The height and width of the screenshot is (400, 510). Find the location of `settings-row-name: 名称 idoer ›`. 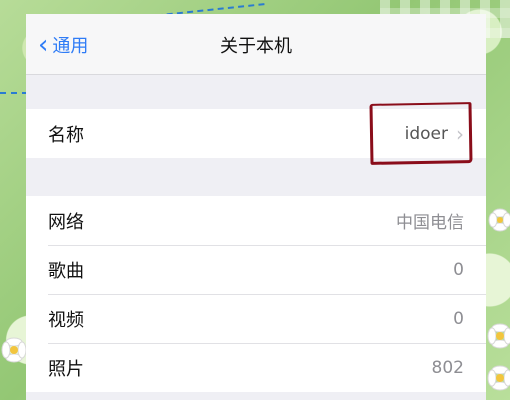

settings-row-name: 名称 idoer › is located at coordinates (256, 133).